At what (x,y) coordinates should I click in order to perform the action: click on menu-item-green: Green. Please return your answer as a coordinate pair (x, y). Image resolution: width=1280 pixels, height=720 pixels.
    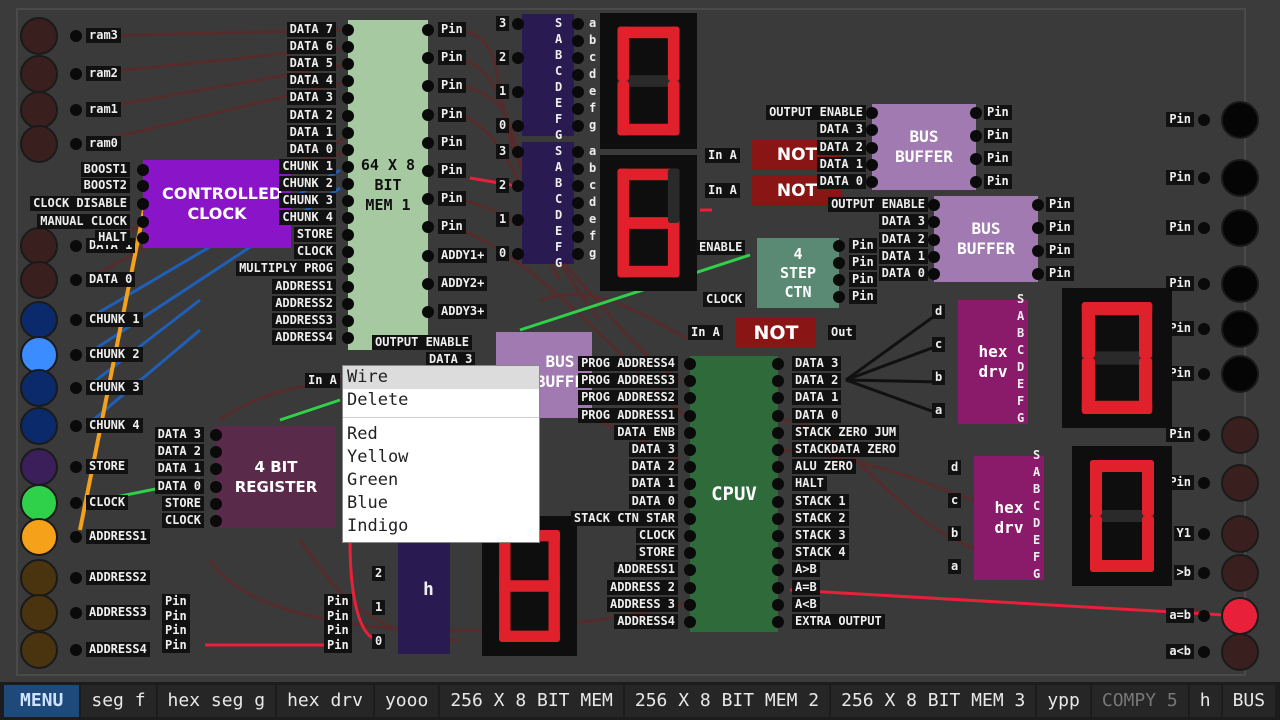
    Looking at the image, I should click on (441, 480).